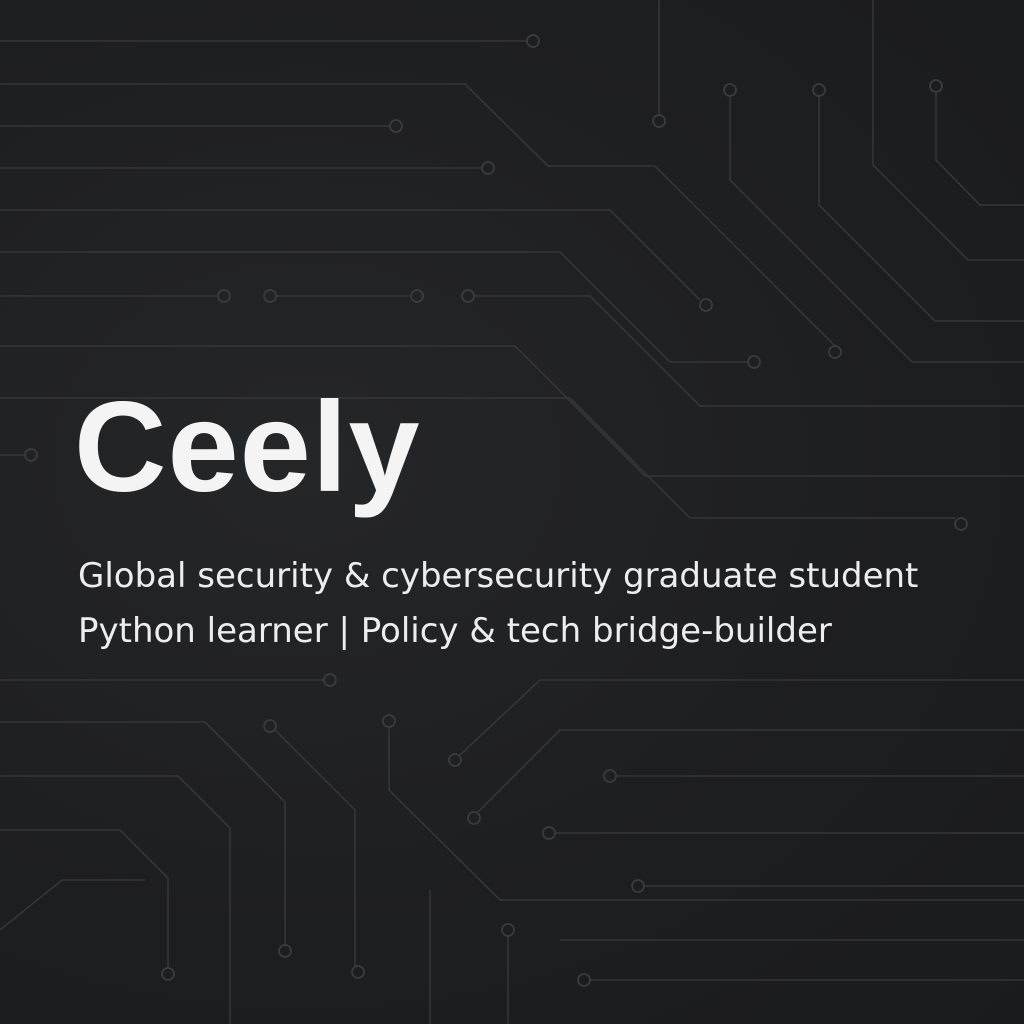 This screenshot has height=1024, width=1024. What do you see at coordinates (247, 447) in the screenshot?
I see `profile-name: Ceely` at bounding box center [247, 447].